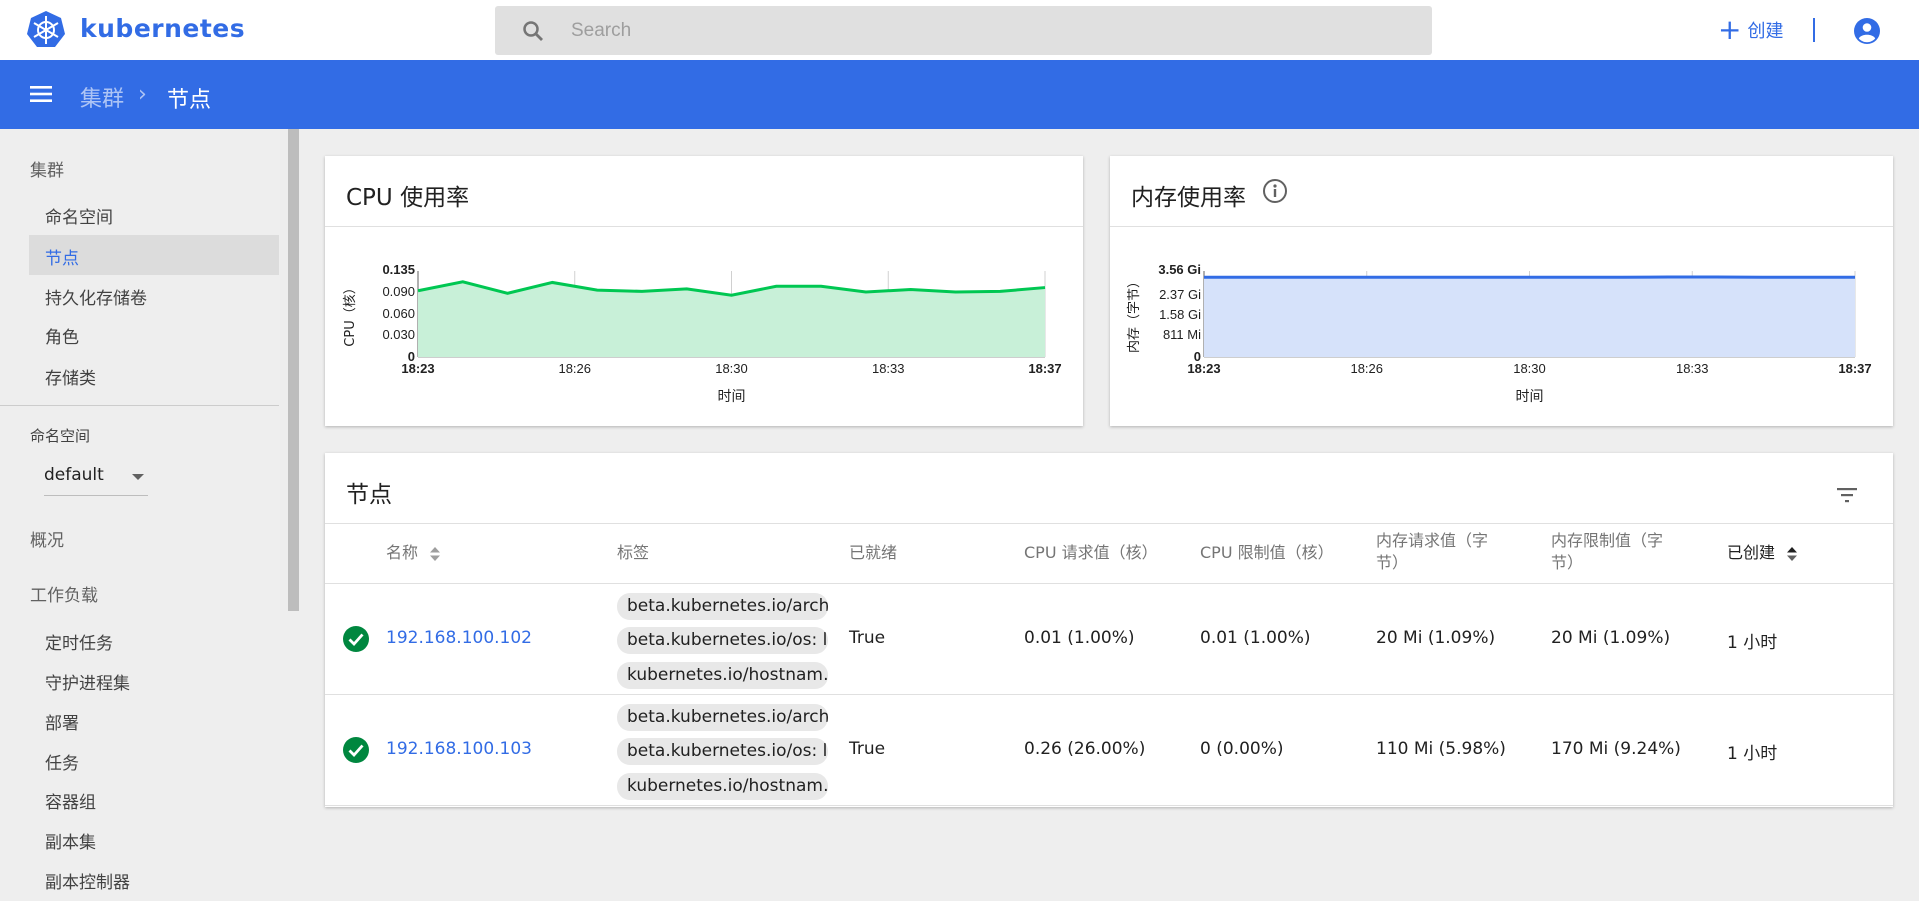 Image resolution: width=1919 pixels, height=901 pixels. Describe the element at coordinates (1611, 638) in the screenshot. I see `node-memory-limits: 20 Mi (1.09%)` at that location.